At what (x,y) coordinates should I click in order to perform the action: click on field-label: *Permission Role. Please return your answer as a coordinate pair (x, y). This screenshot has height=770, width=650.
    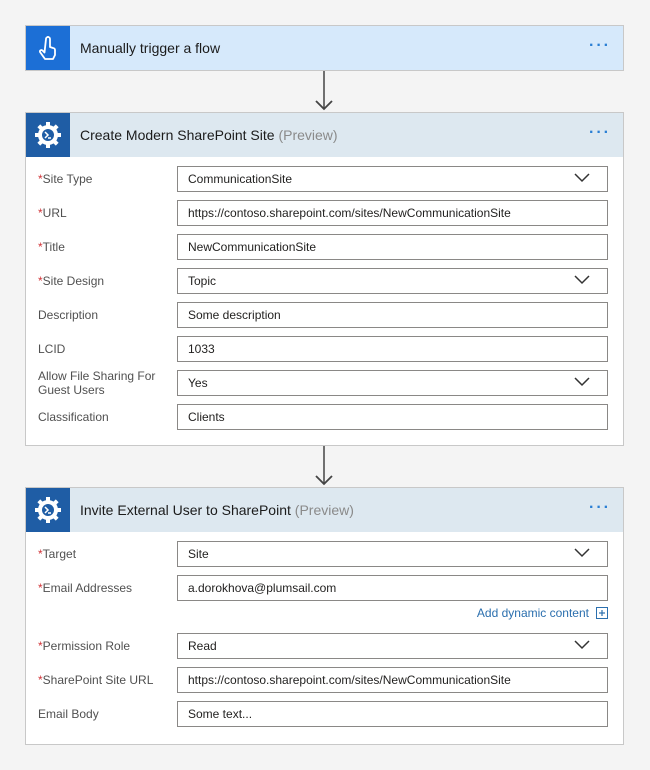
    Looking at the image, I should click on (84, 646).